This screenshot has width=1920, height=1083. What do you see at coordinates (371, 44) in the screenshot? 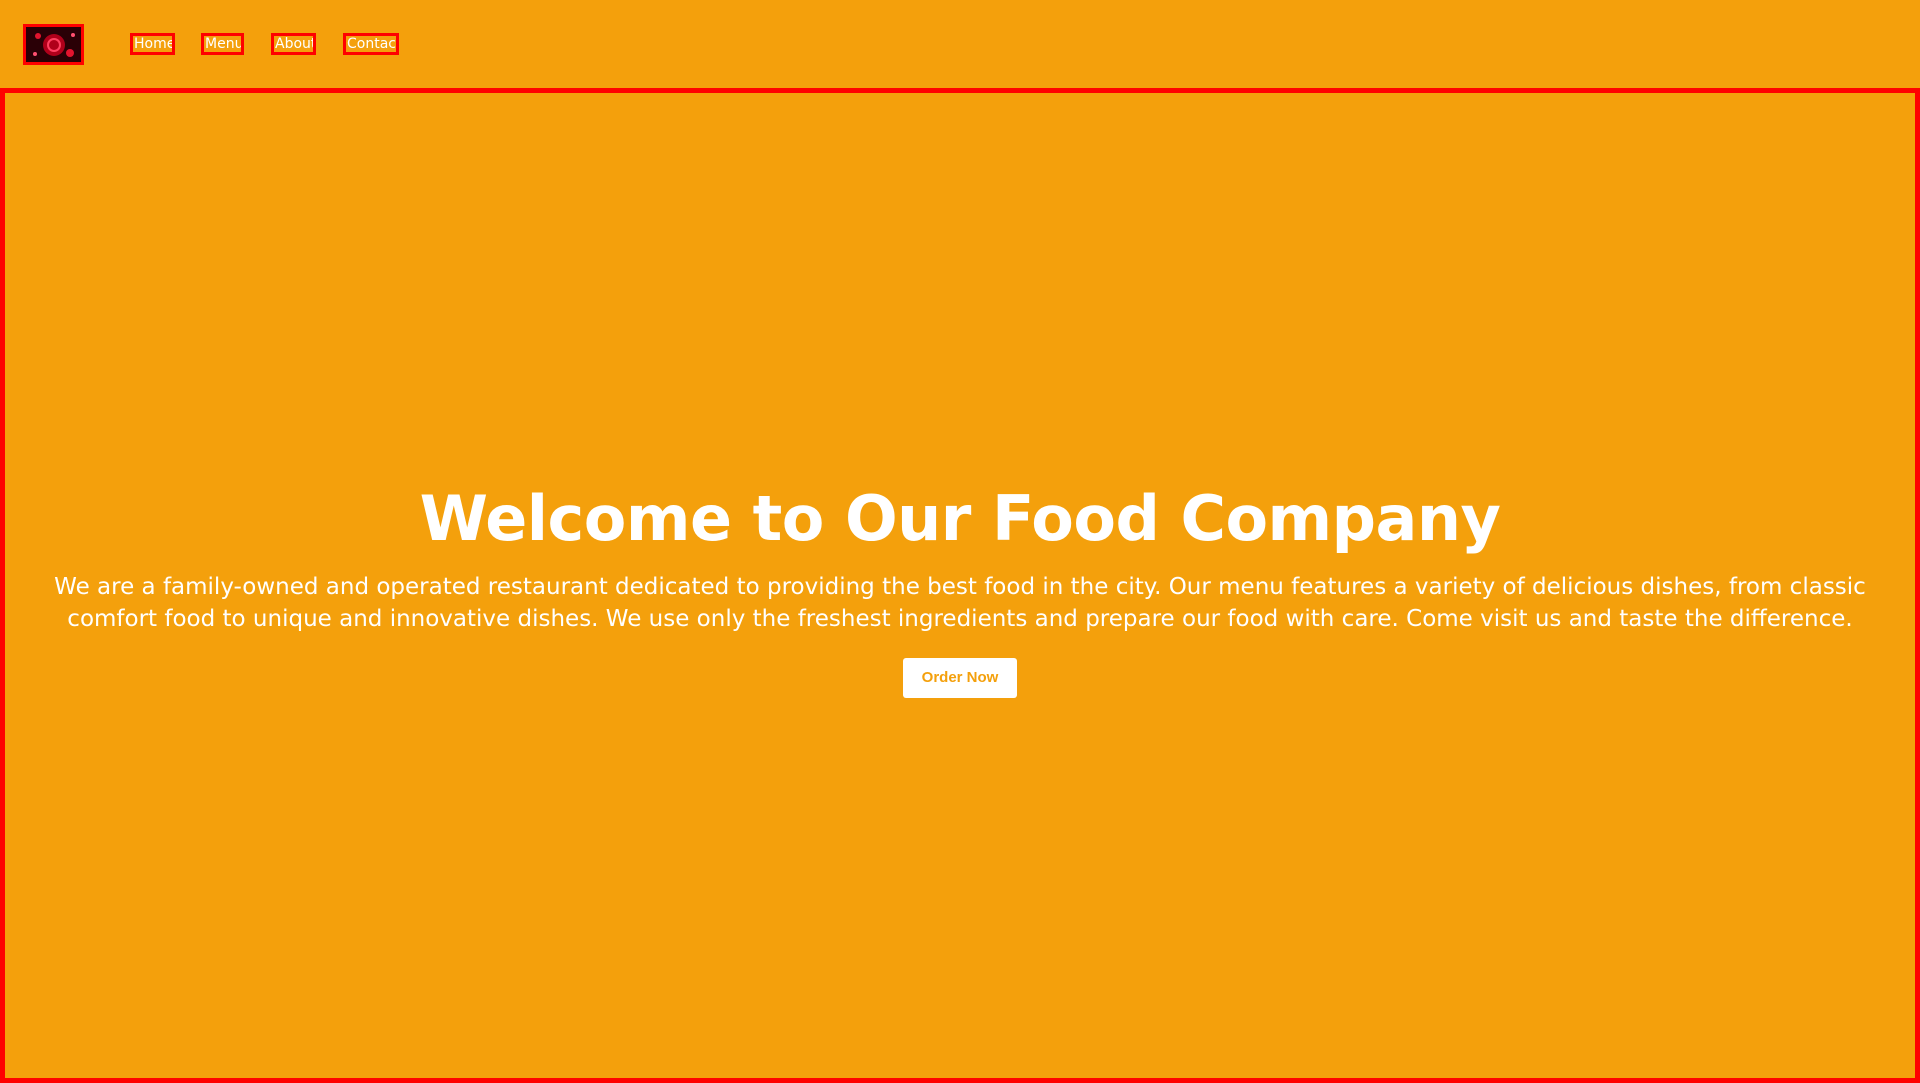
I see `nav-link-contact: Contact` at bounding box center [371, 44].